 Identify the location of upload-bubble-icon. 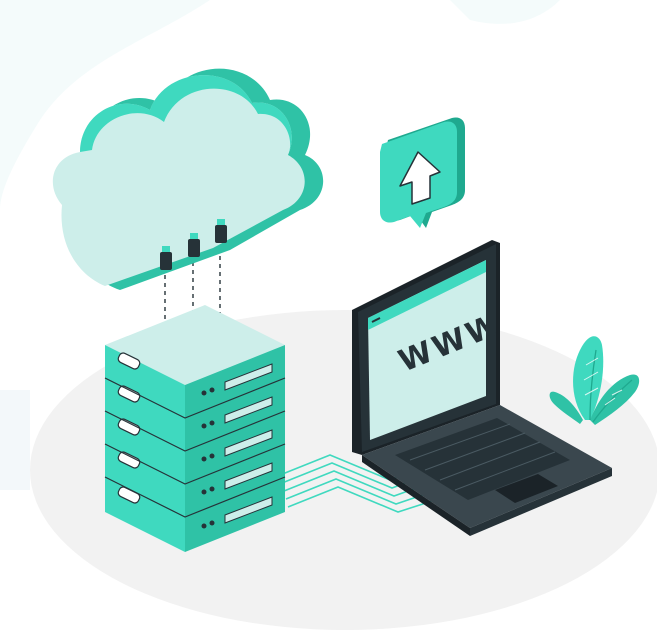
(422, 172).